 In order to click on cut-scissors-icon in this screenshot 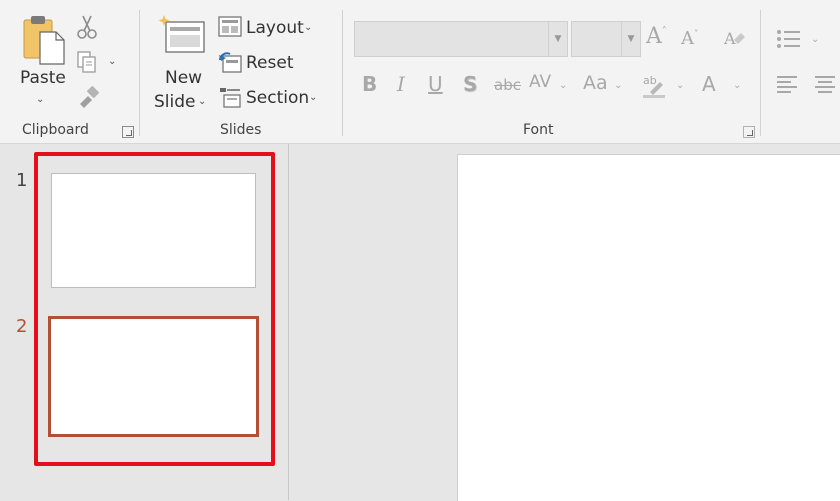, I will do `click(87, 27)`.